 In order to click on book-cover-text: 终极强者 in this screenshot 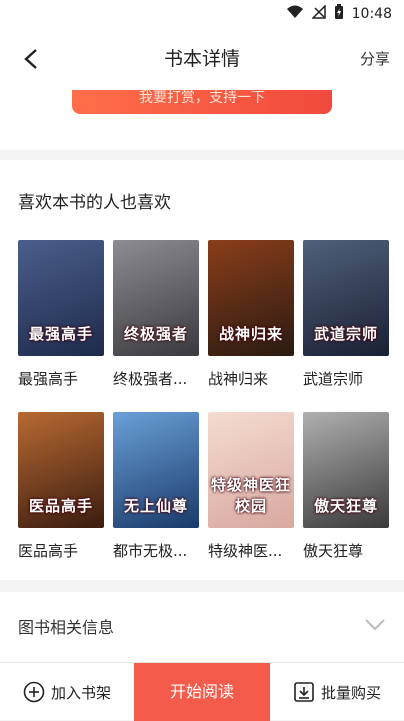, I will do `click(155, 334)`.